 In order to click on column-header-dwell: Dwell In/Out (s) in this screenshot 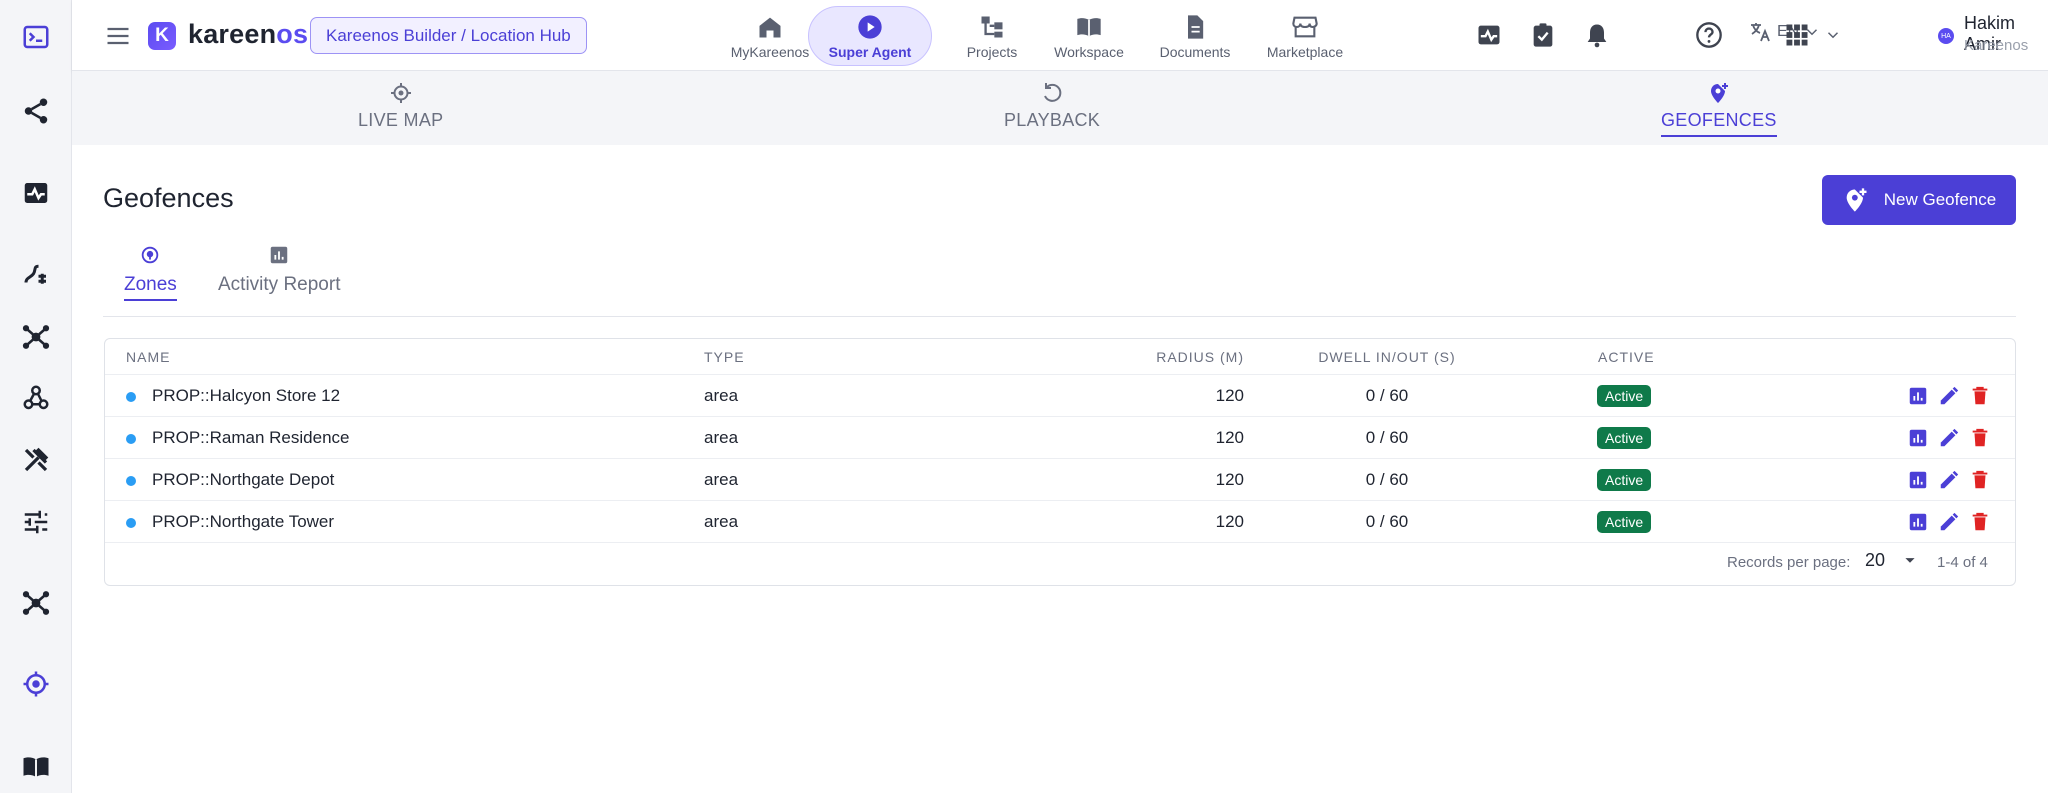, I will do `click(1387, 357)`.